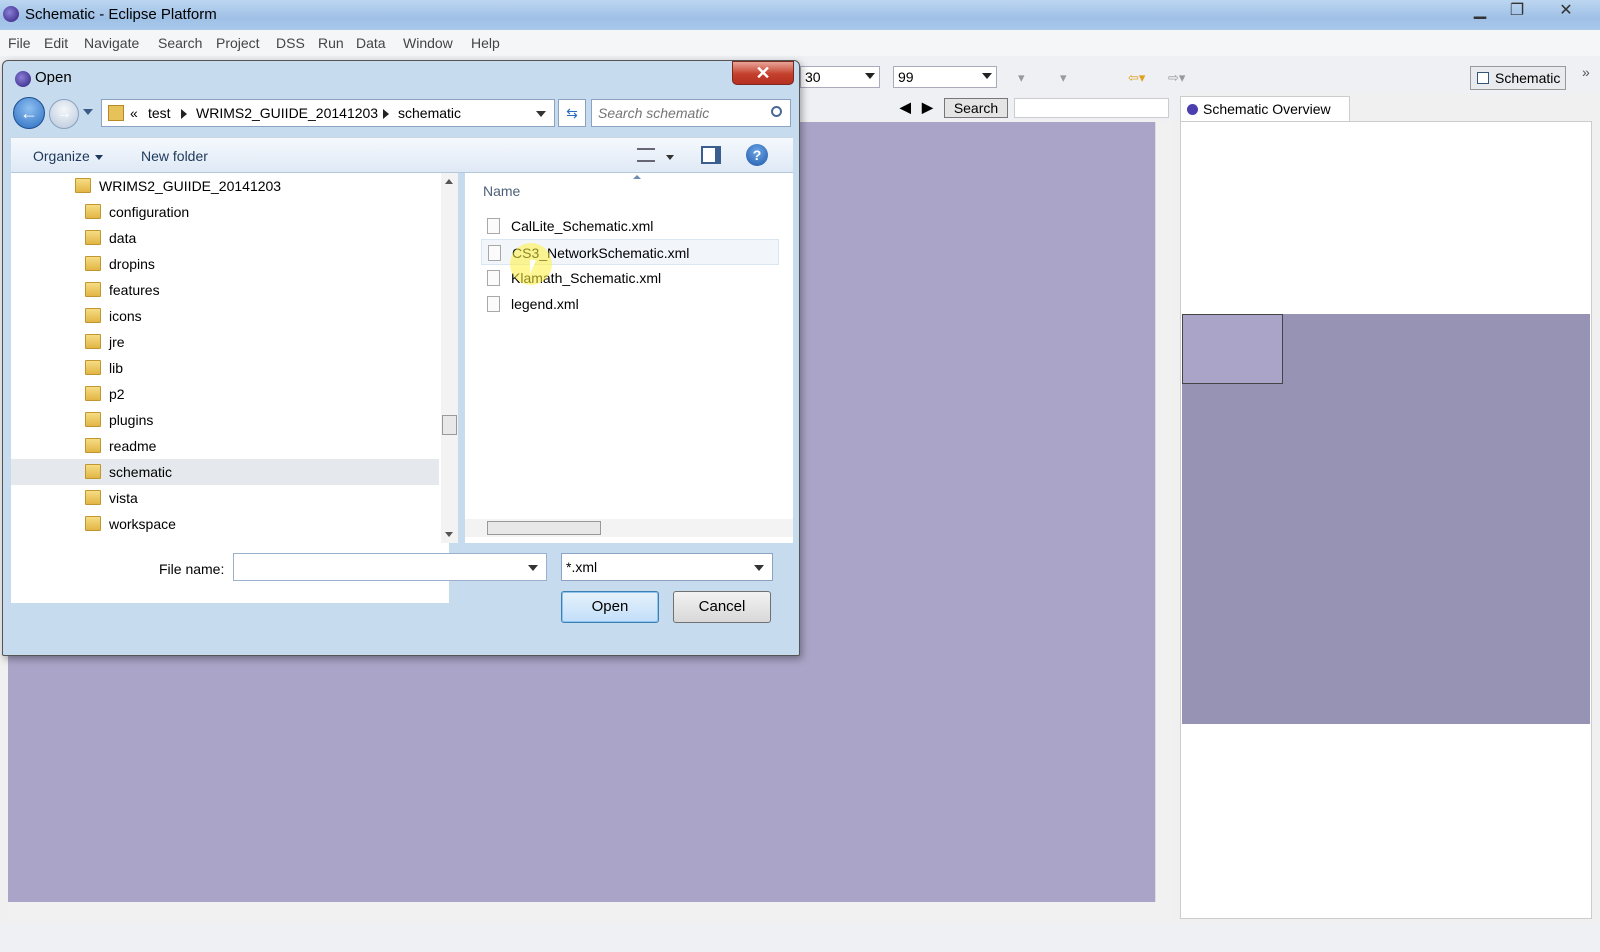 This screenshot has width=1600, height=952. I want to click on mouse-cursor-icon, so click(536, 267).